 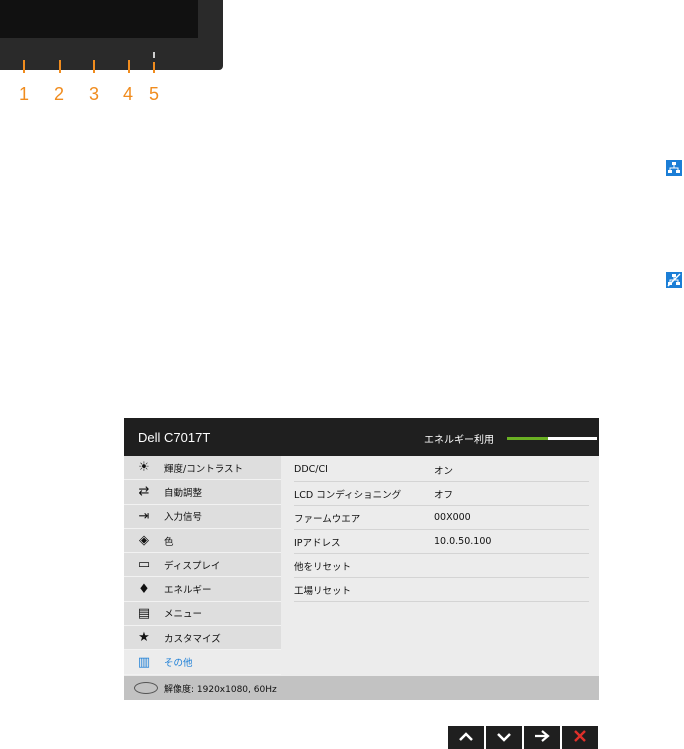 What do you see at coordinates (24, 66) in the screenshot?
I see `button-1-line` at bounding box center [24, 66].